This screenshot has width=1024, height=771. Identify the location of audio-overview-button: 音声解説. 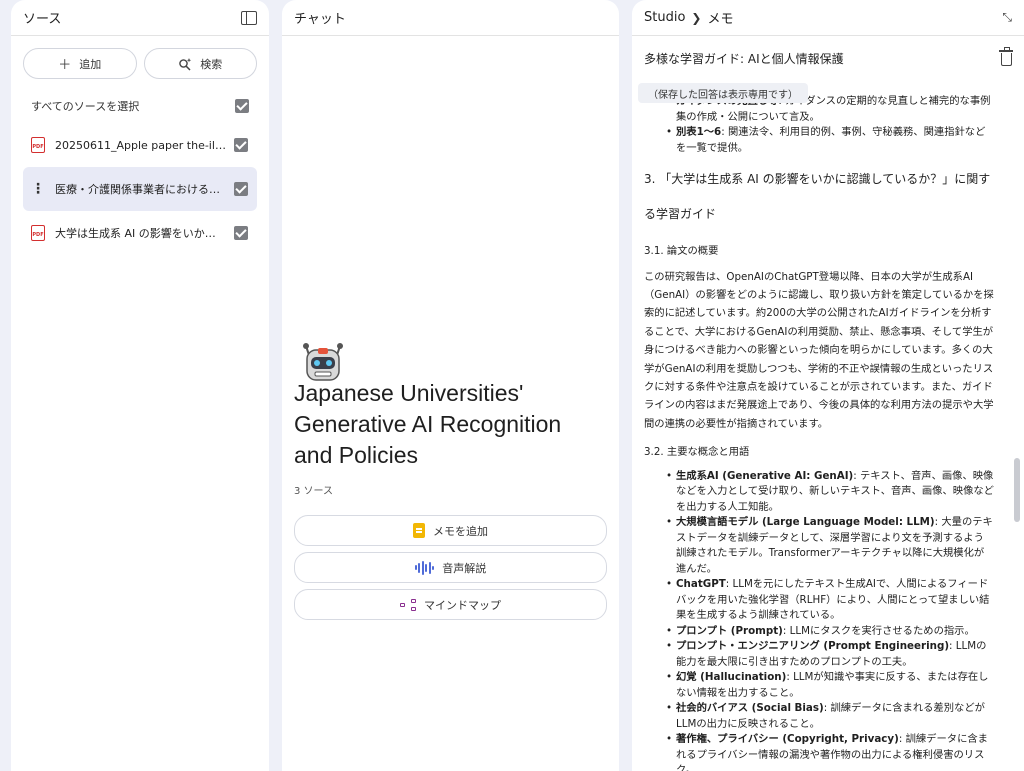
(450, 567).